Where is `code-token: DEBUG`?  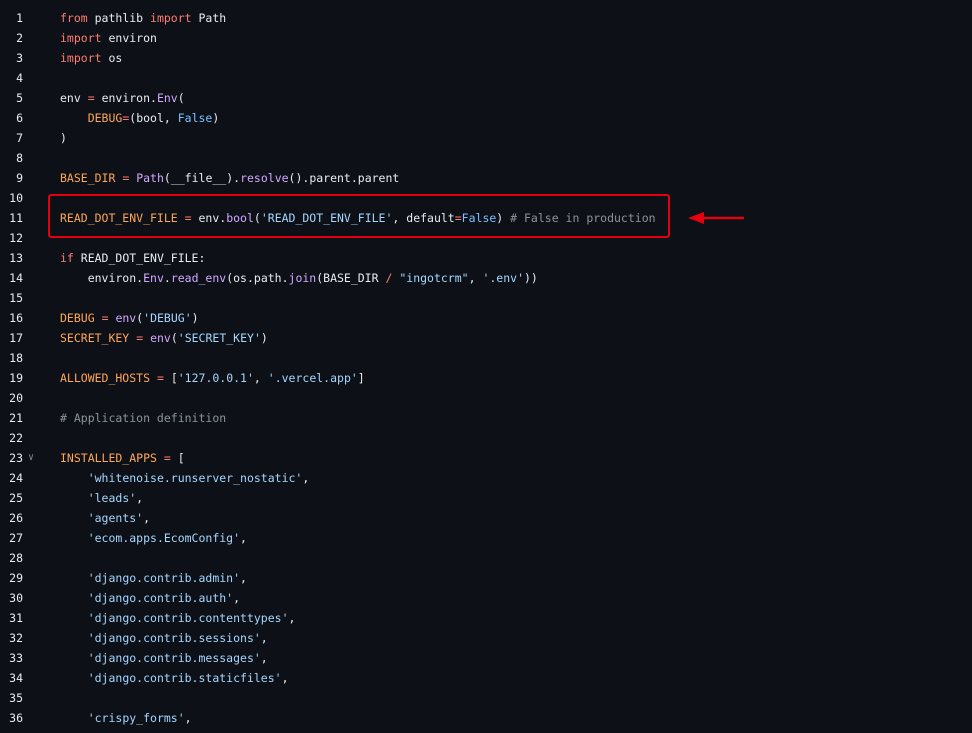 code-token: DEBUG is located at coordinates (105, 118).